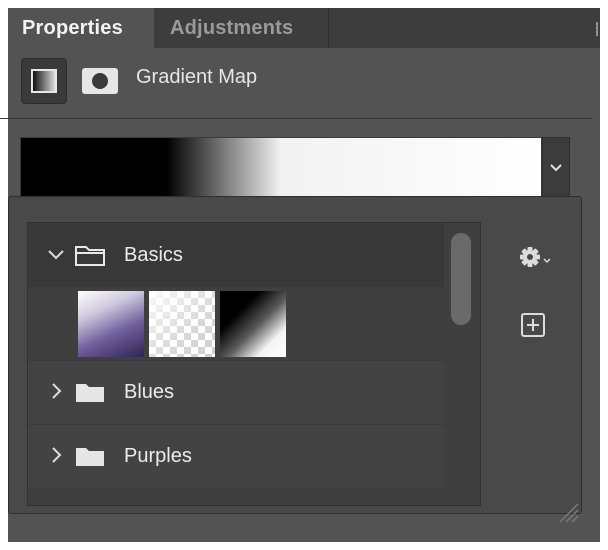 This screenshot has height=550, width=608. What do you see at coordinates (153, 255) in the screenshot?
I see `preset-group-label: Basics` at bounding box center [153, 255].